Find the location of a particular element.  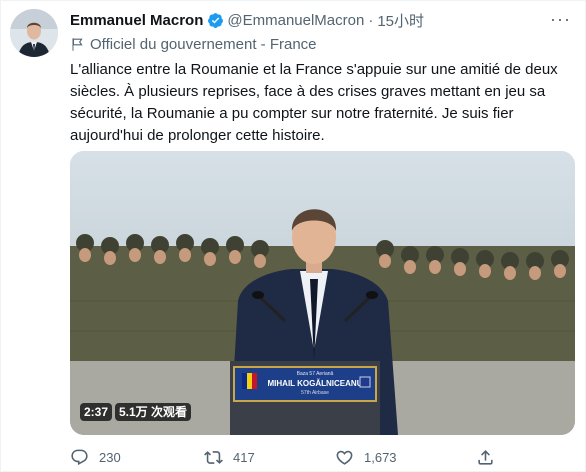

retweet-button: 417 is located at coordinates (229, 457).